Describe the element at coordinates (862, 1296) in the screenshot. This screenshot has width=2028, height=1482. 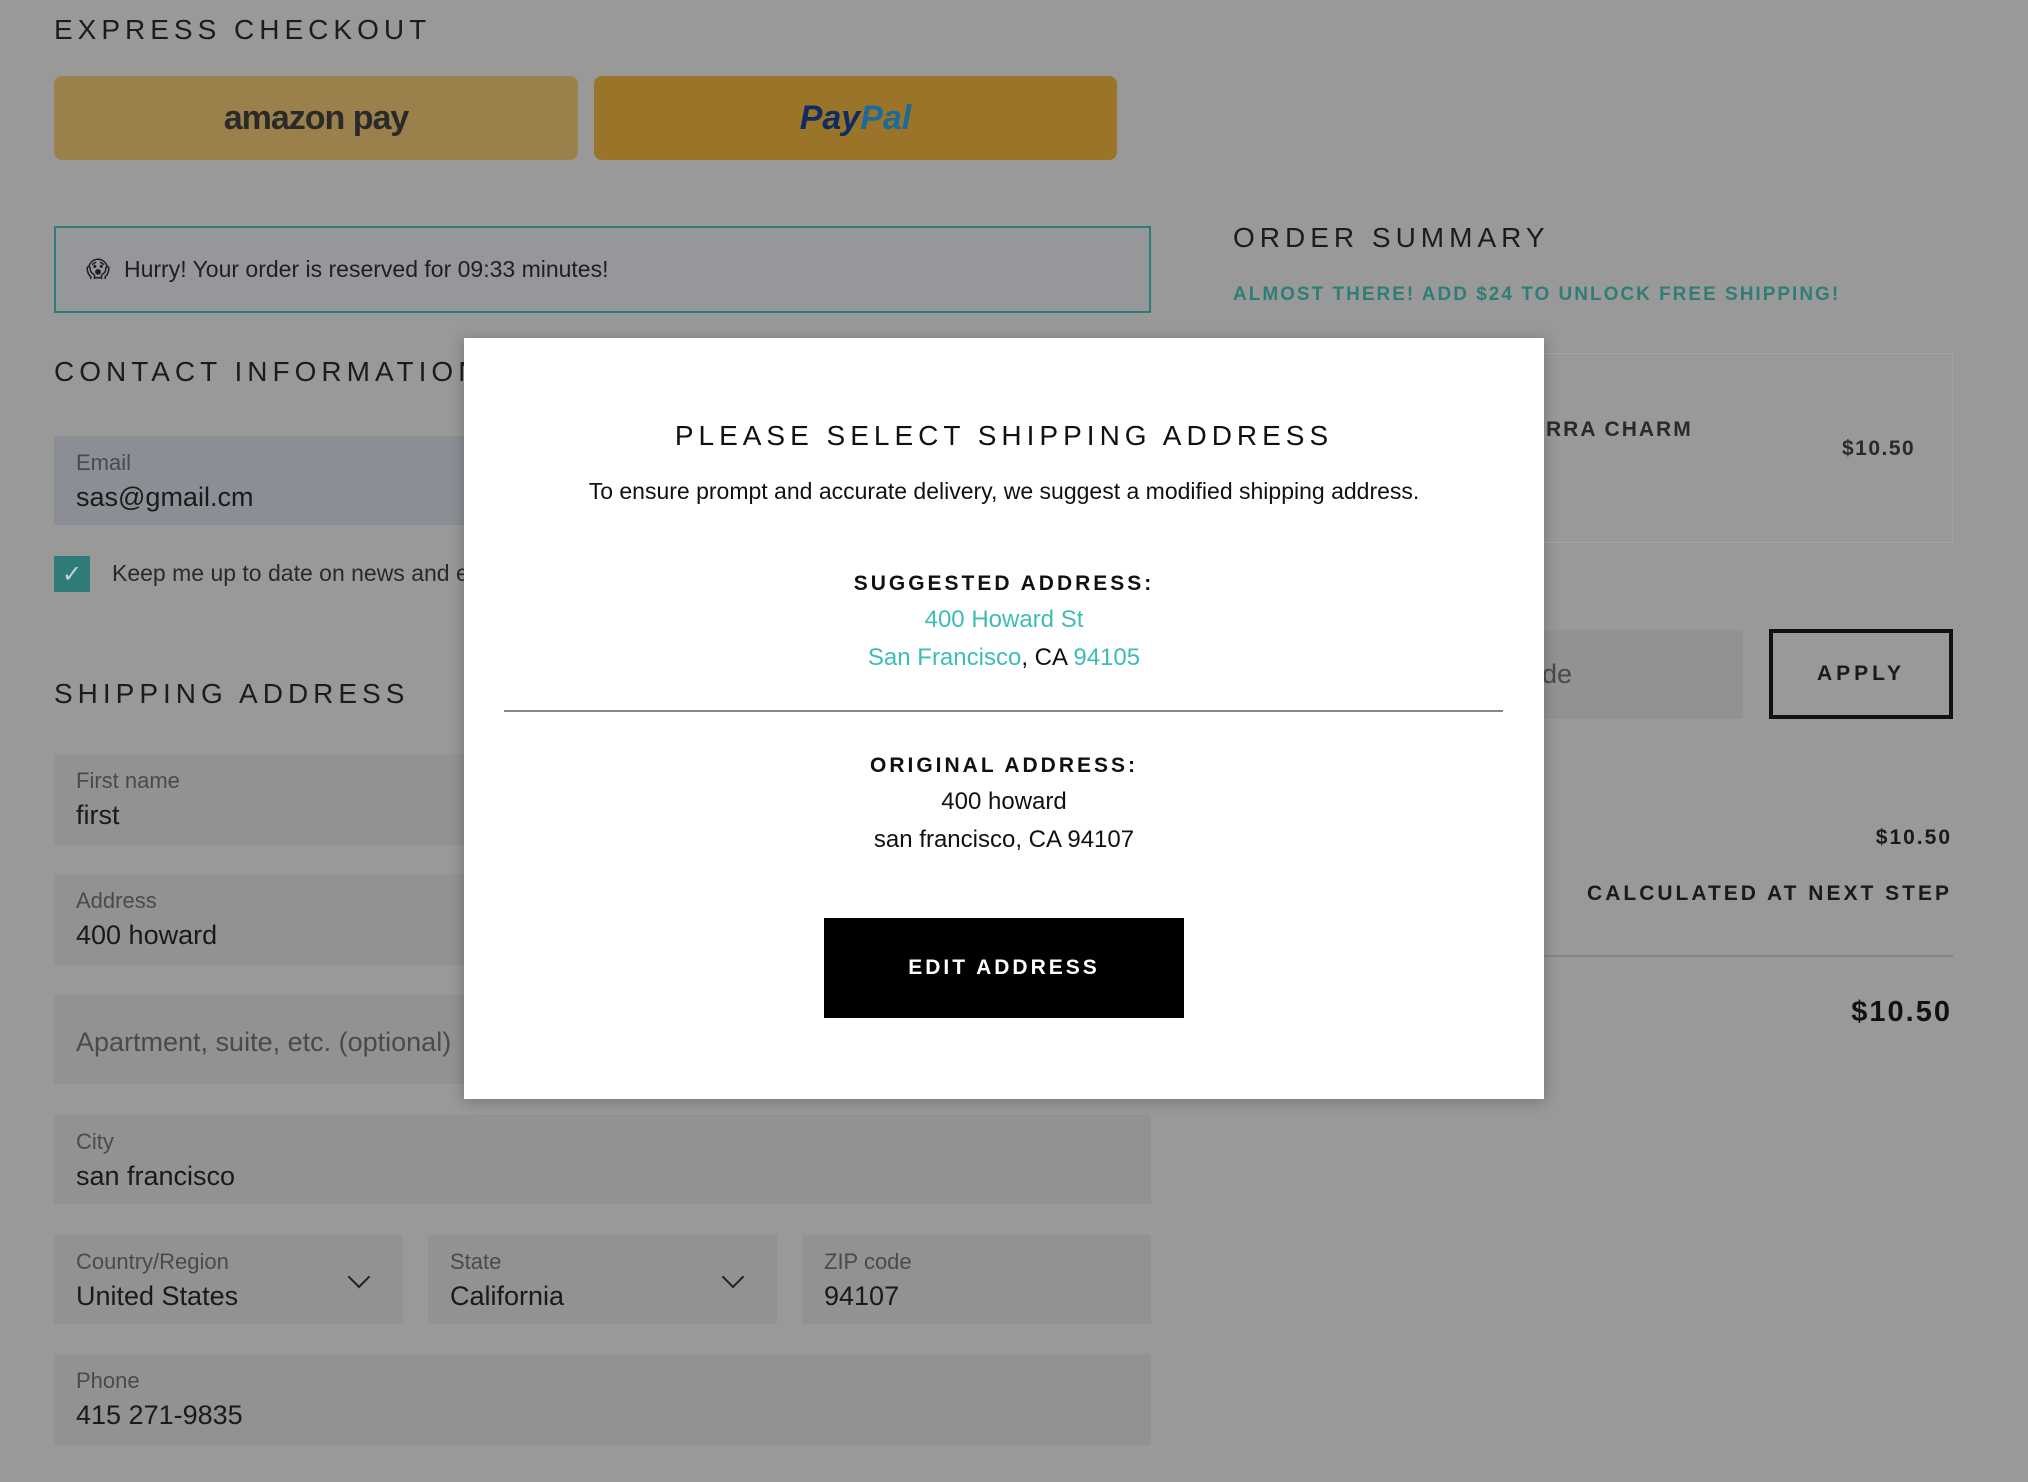
I see `zip-value: 94107` at that location.